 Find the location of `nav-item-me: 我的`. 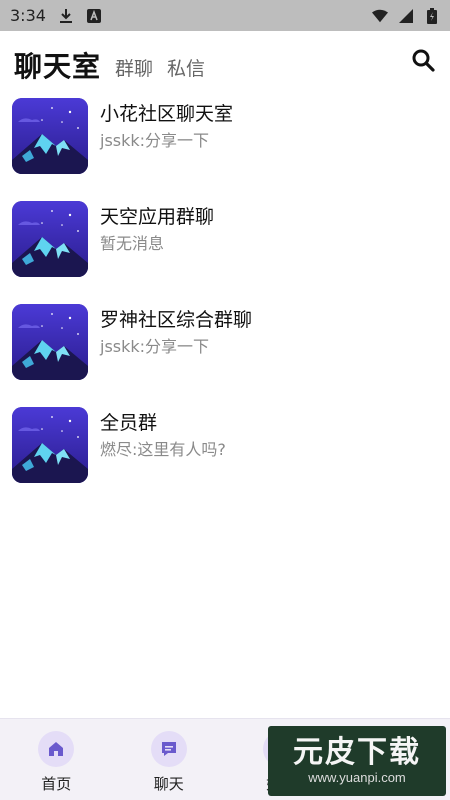

nav-item-me: 我的 is located at coordinates (394, 759).